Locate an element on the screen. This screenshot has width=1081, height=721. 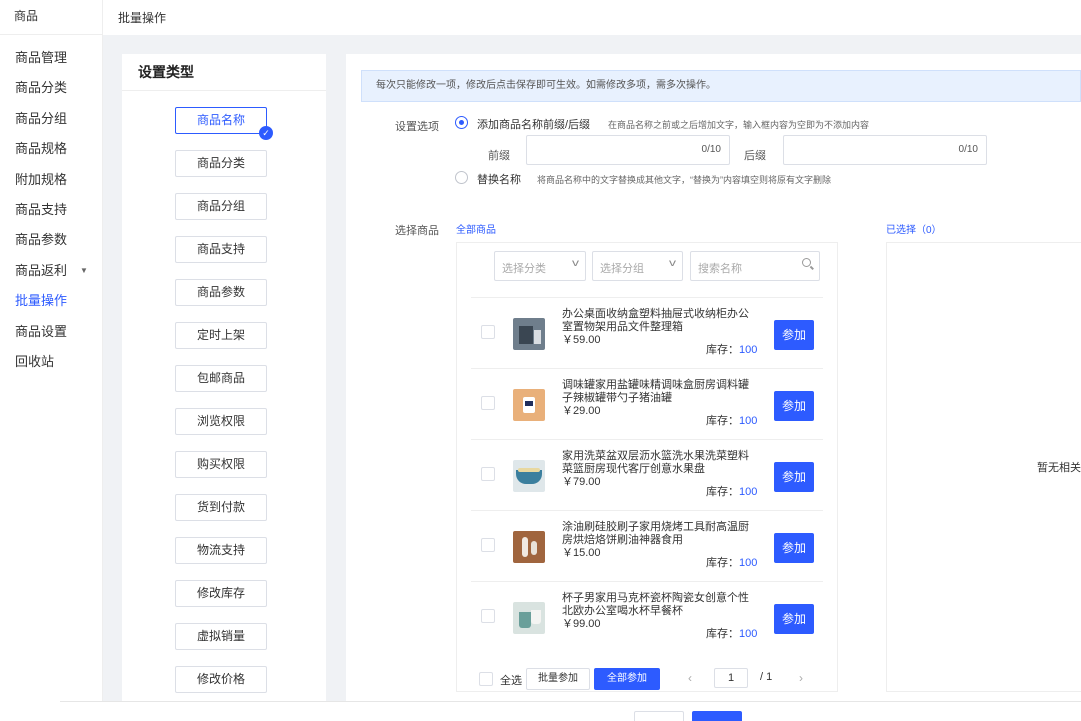
mug-photo is located at coordinates (529, 618).